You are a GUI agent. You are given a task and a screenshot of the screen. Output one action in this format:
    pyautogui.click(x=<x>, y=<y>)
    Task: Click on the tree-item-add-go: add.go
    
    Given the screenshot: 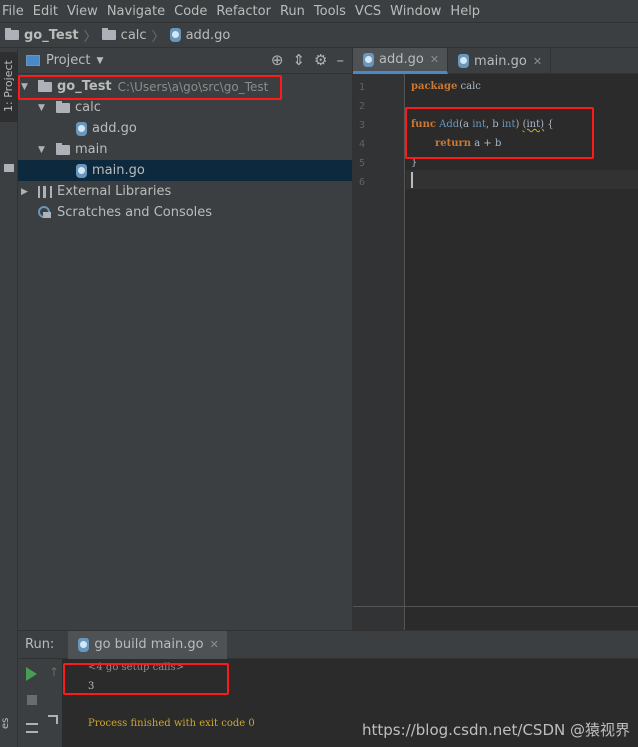 What is the action you would take?
    pyautogui.click(x=185, y=128)
    